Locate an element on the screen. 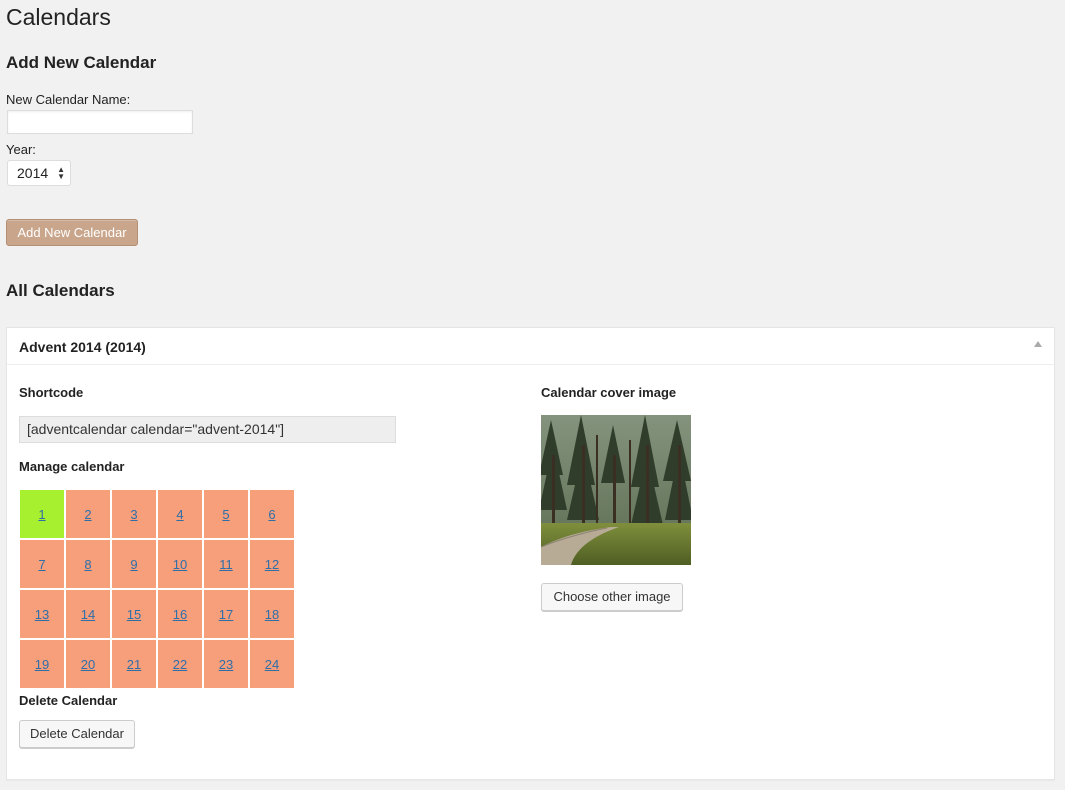 This screenshot has width=1065, height=790. add-new-calendar-button: Add New Calendar is located at coordinates (72, 232).